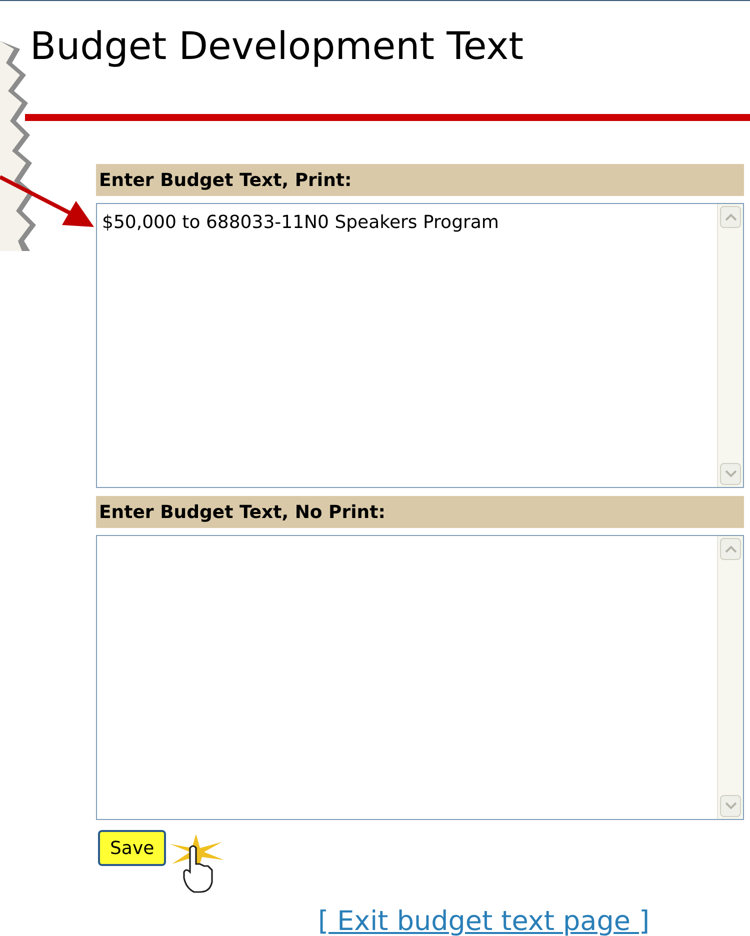  I want to click on save-button: Save, so click(132, 848).